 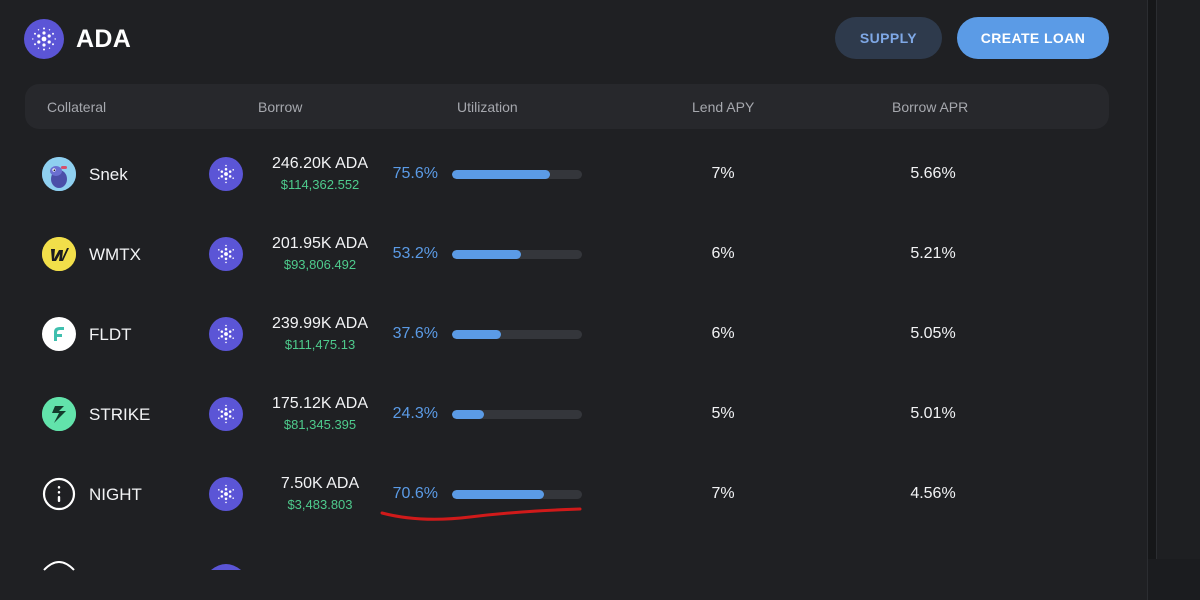 What do you see at coordinates (59, 254) in the screenshot?
I see `wmtx-icon` at bounding box center [59, 254].